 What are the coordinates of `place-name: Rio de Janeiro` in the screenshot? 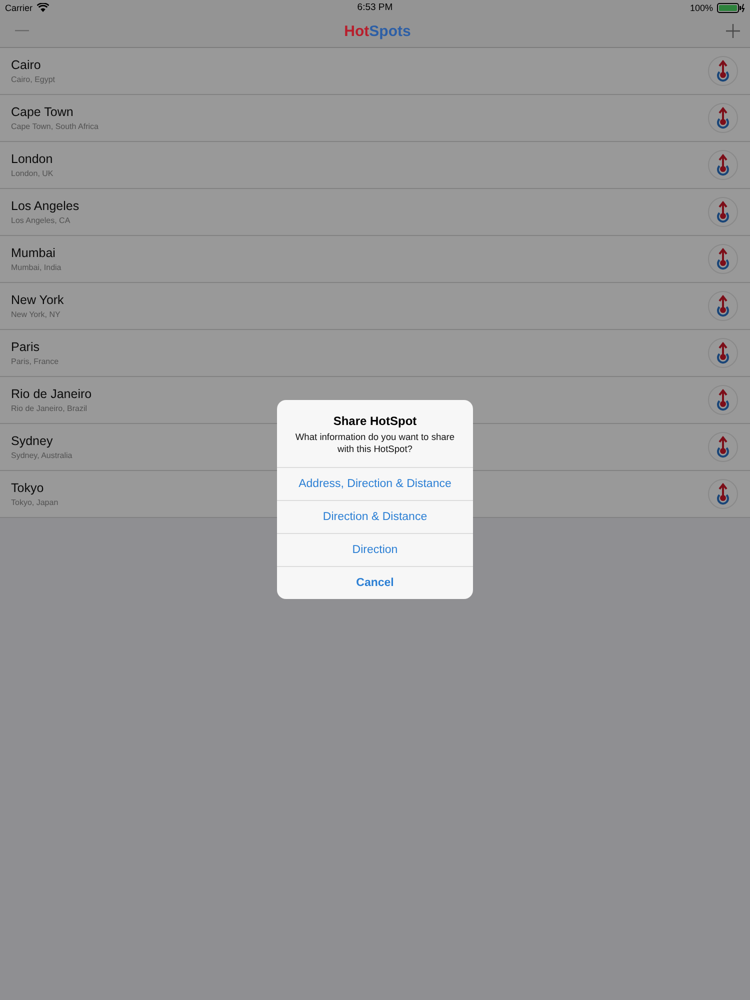 It's located at (51, 394).